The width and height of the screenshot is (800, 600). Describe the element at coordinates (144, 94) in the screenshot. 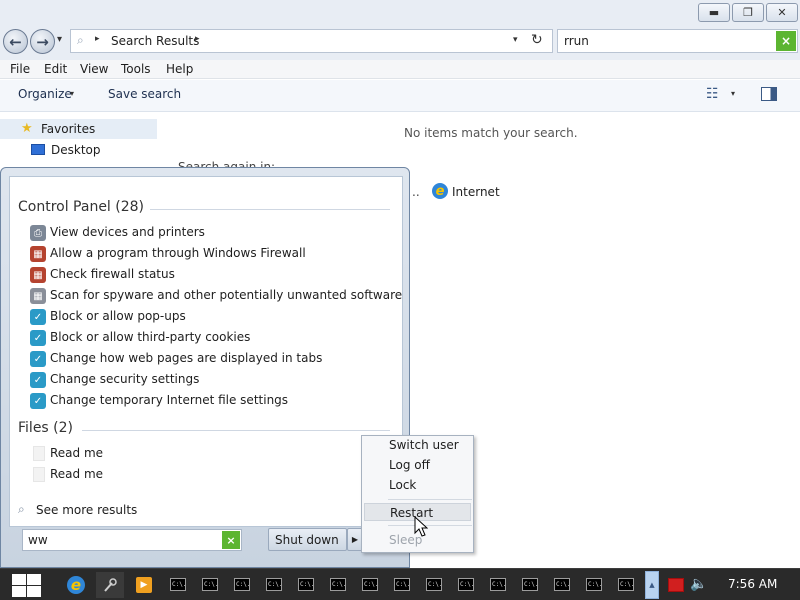

I see `save-search-button: Save search` at that location.